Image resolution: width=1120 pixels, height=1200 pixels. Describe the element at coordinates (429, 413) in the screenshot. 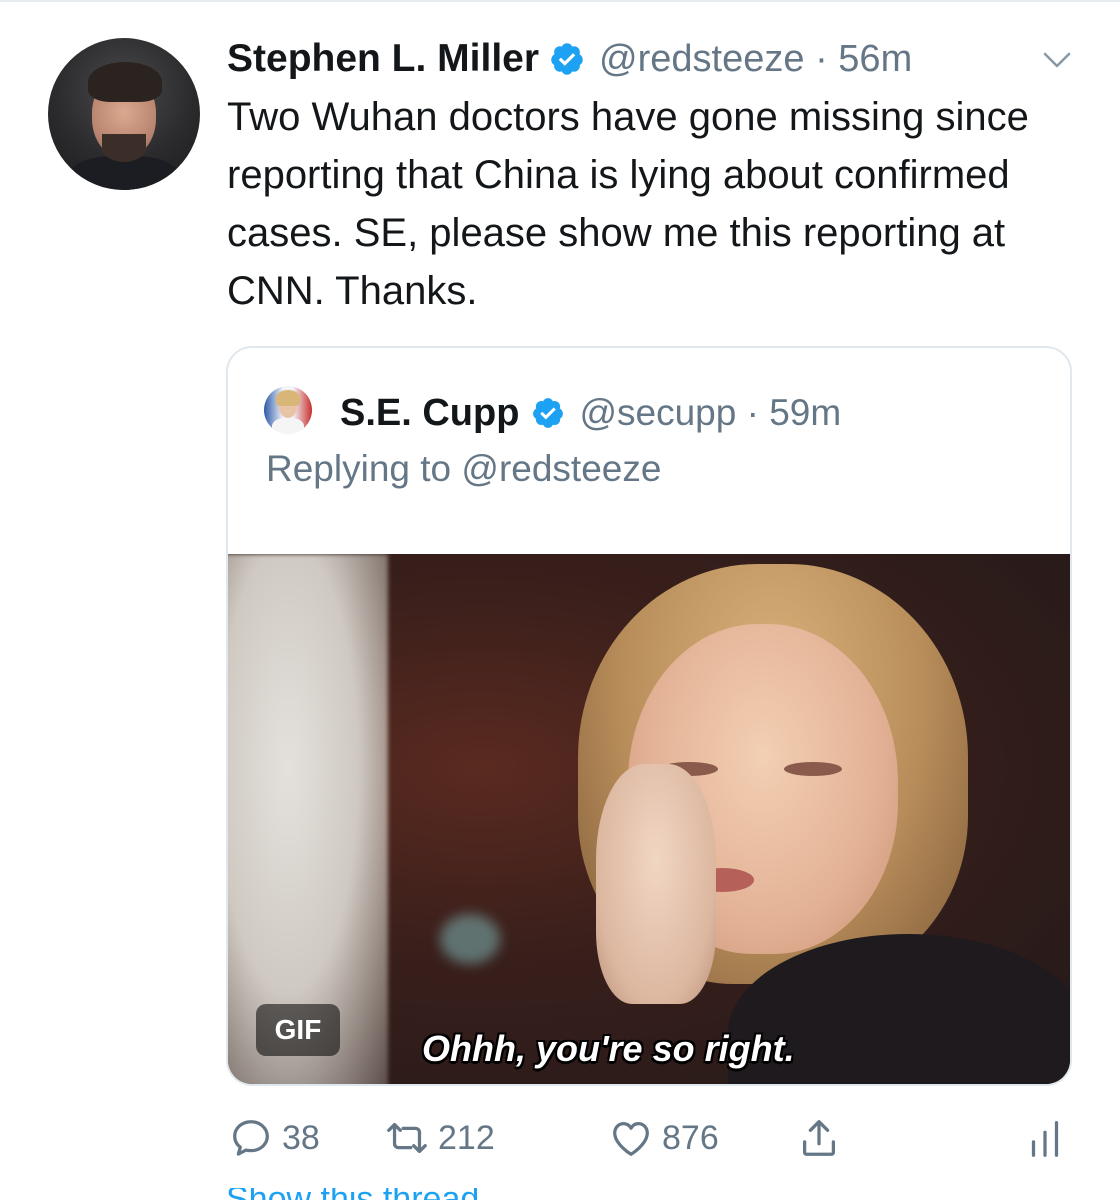

I see `quoted-author-name: S.E. Cupp` at that location.